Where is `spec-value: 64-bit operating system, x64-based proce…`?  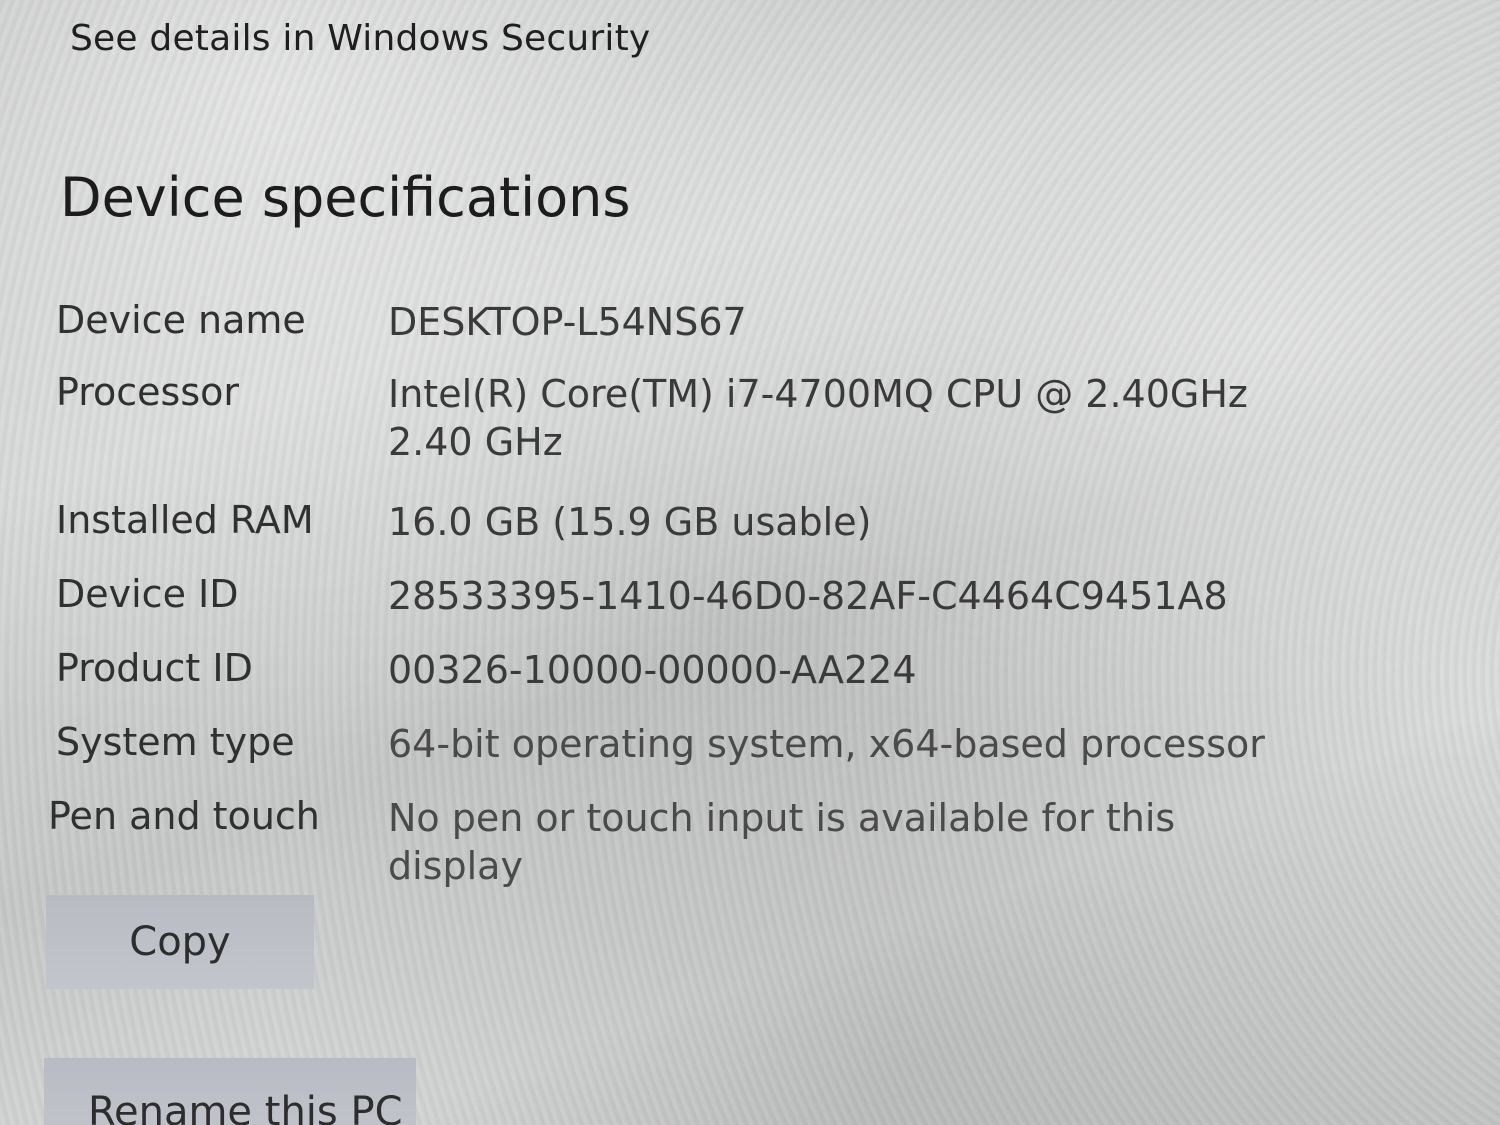
spec-value: 64-bit operating system, x64-based proce… is located at coordinates (826, 744).